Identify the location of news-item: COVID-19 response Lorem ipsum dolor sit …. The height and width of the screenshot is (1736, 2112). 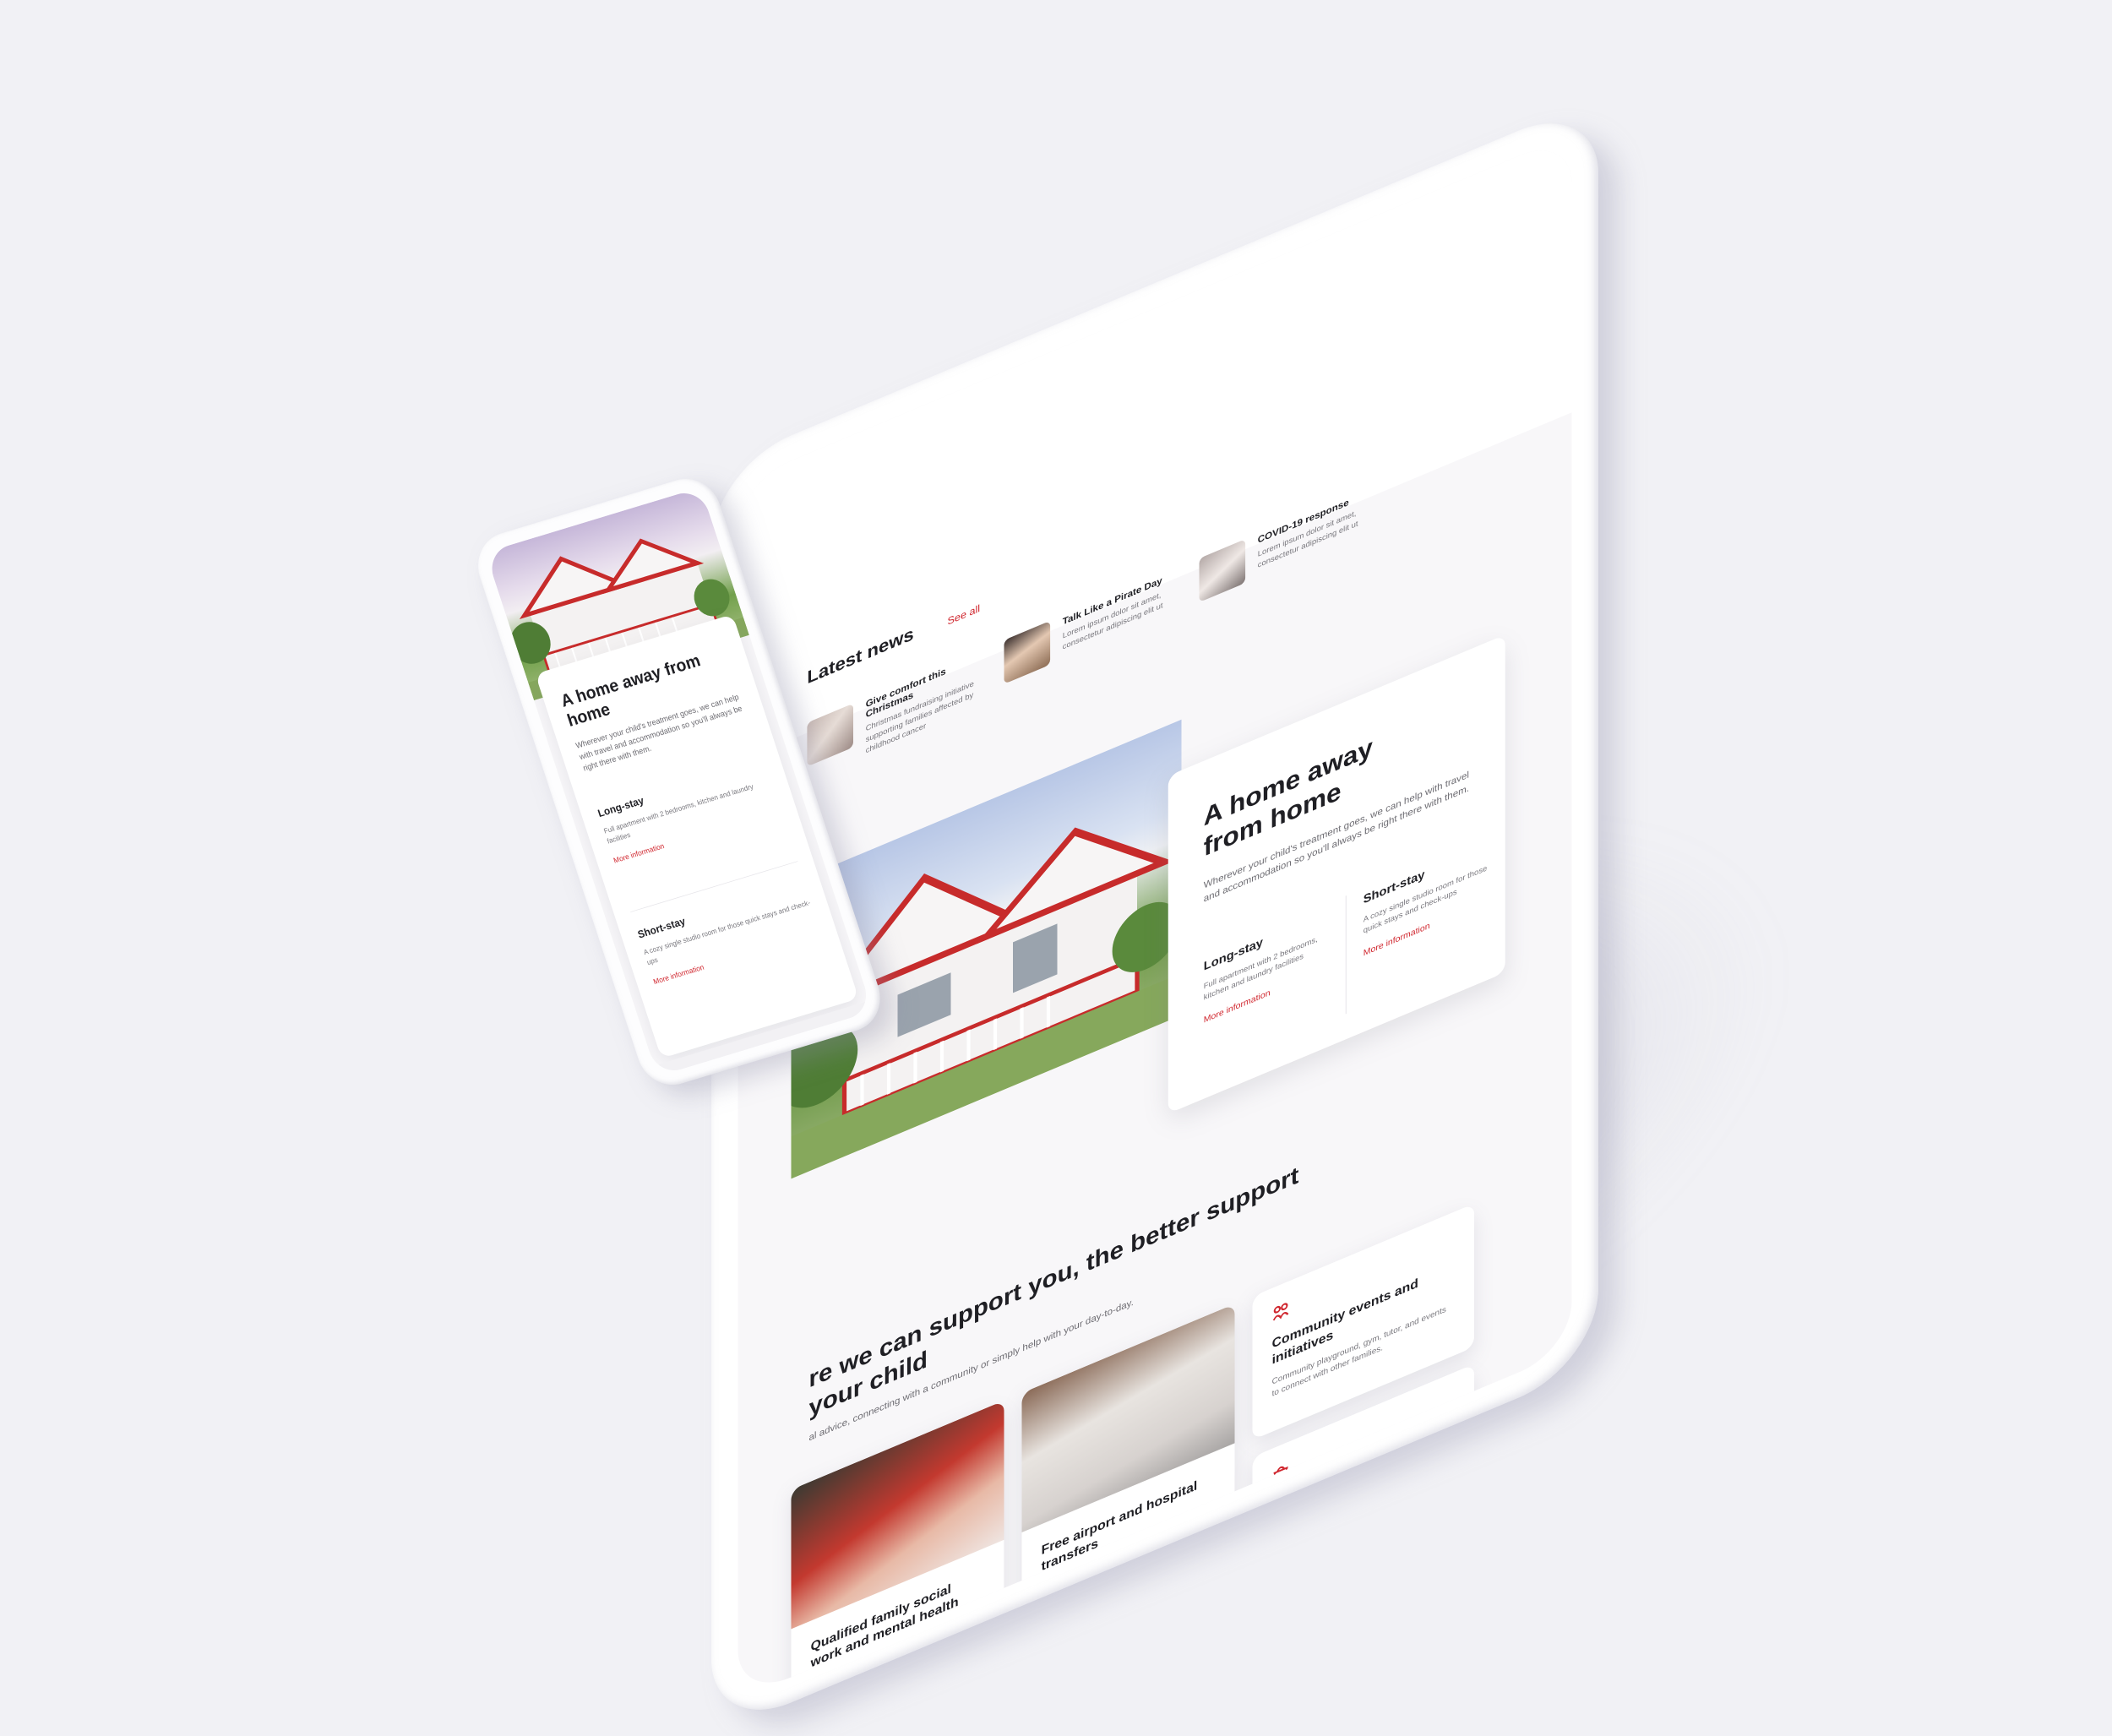
(1292, 541).